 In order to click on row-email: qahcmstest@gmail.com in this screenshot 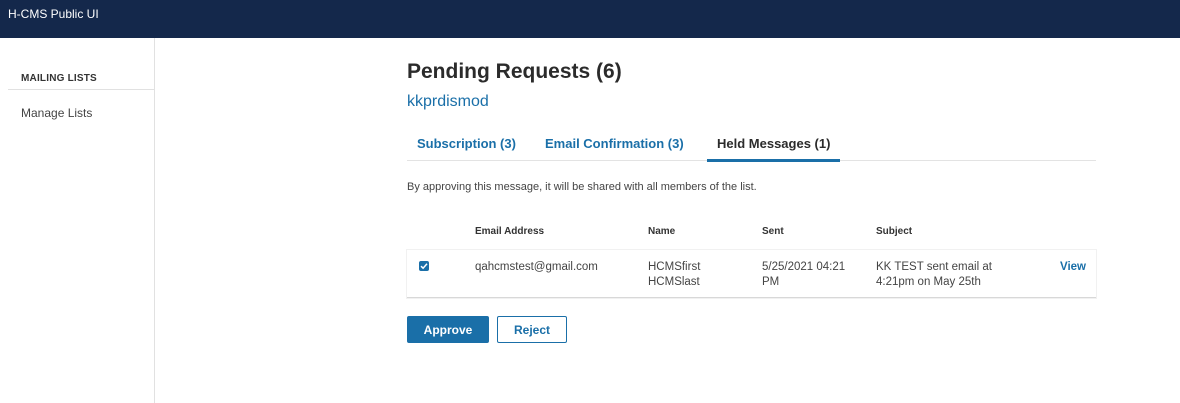, I will do `click(536, 267)`.